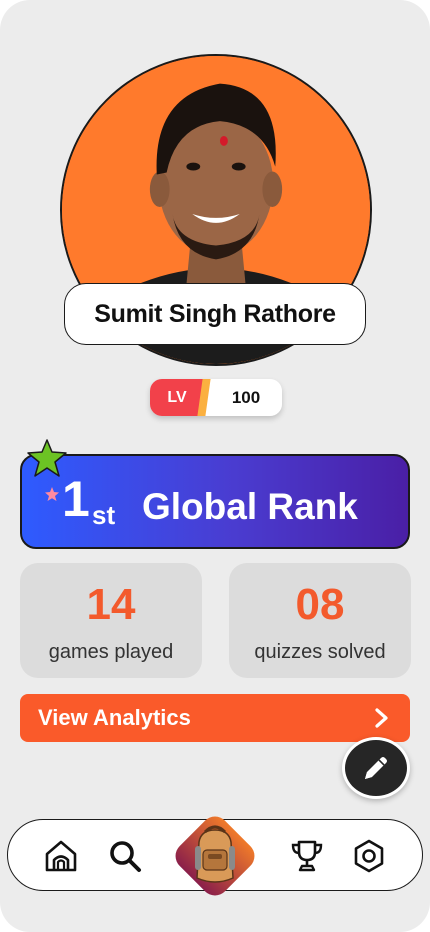 The height and width of the screenshot is (932, 430). I want to click on edit-button, so click(376, 768).